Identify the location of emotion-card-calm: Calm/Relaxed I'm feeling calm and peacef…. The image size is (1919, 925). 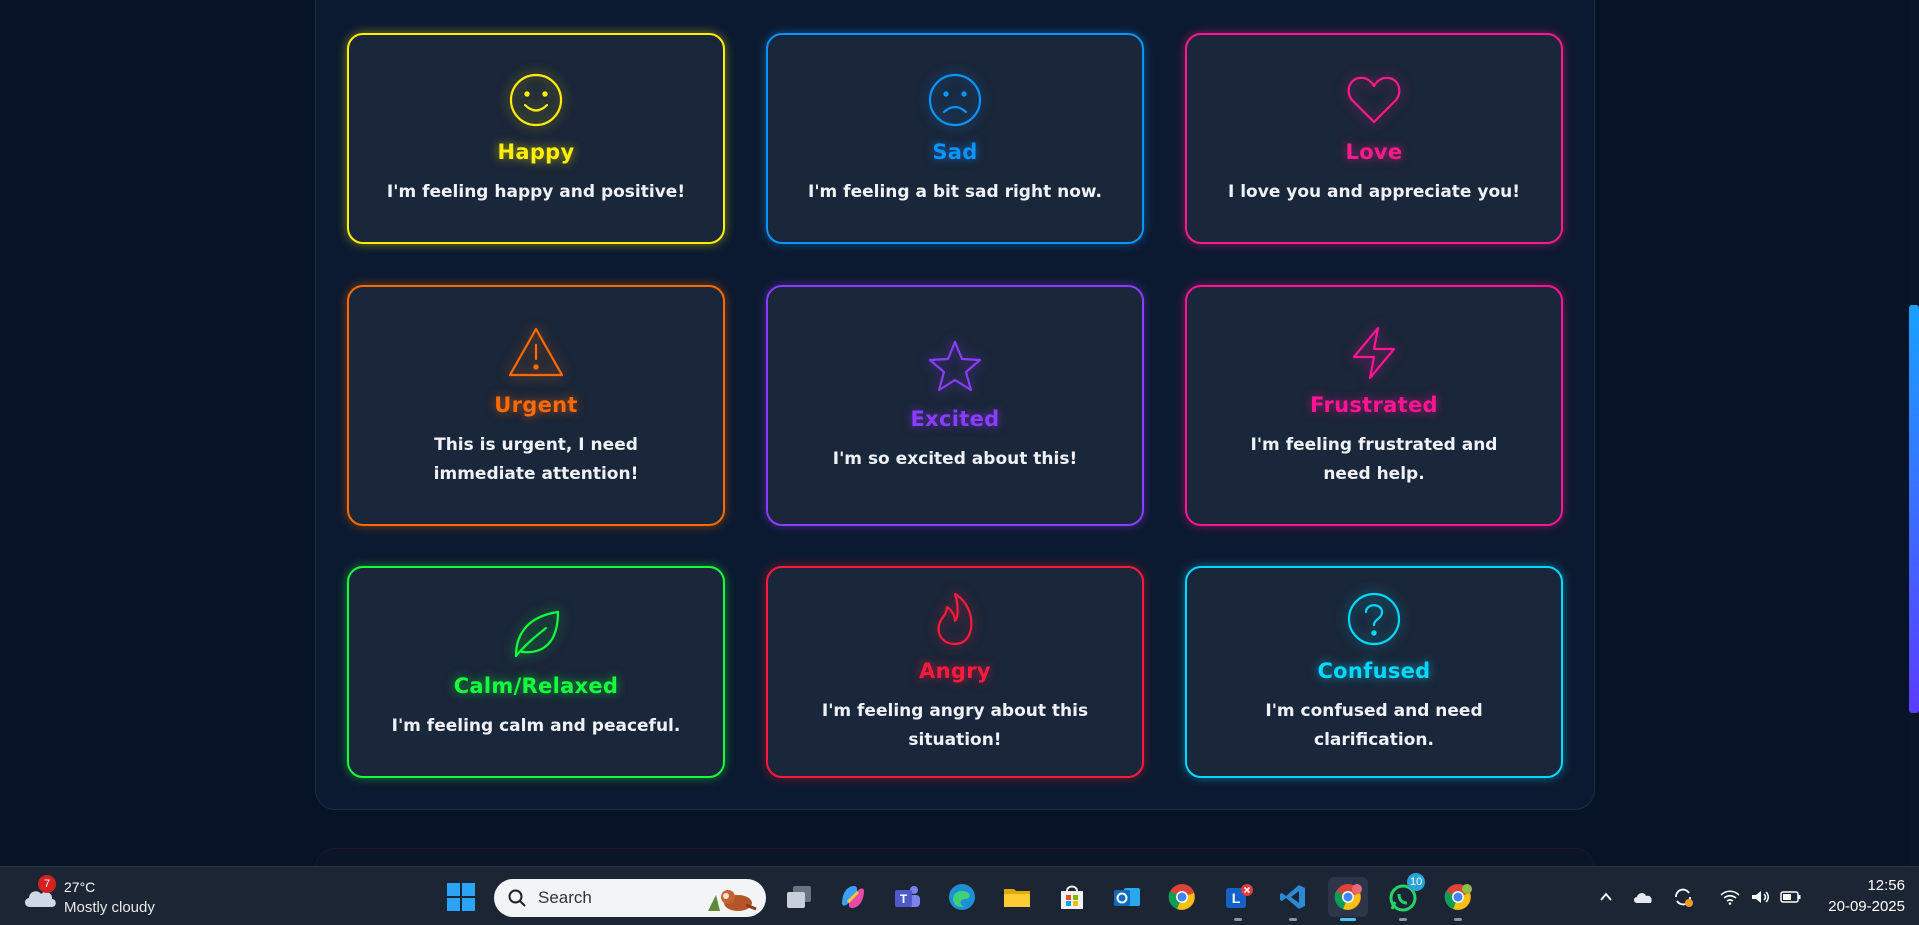
(536, 672).